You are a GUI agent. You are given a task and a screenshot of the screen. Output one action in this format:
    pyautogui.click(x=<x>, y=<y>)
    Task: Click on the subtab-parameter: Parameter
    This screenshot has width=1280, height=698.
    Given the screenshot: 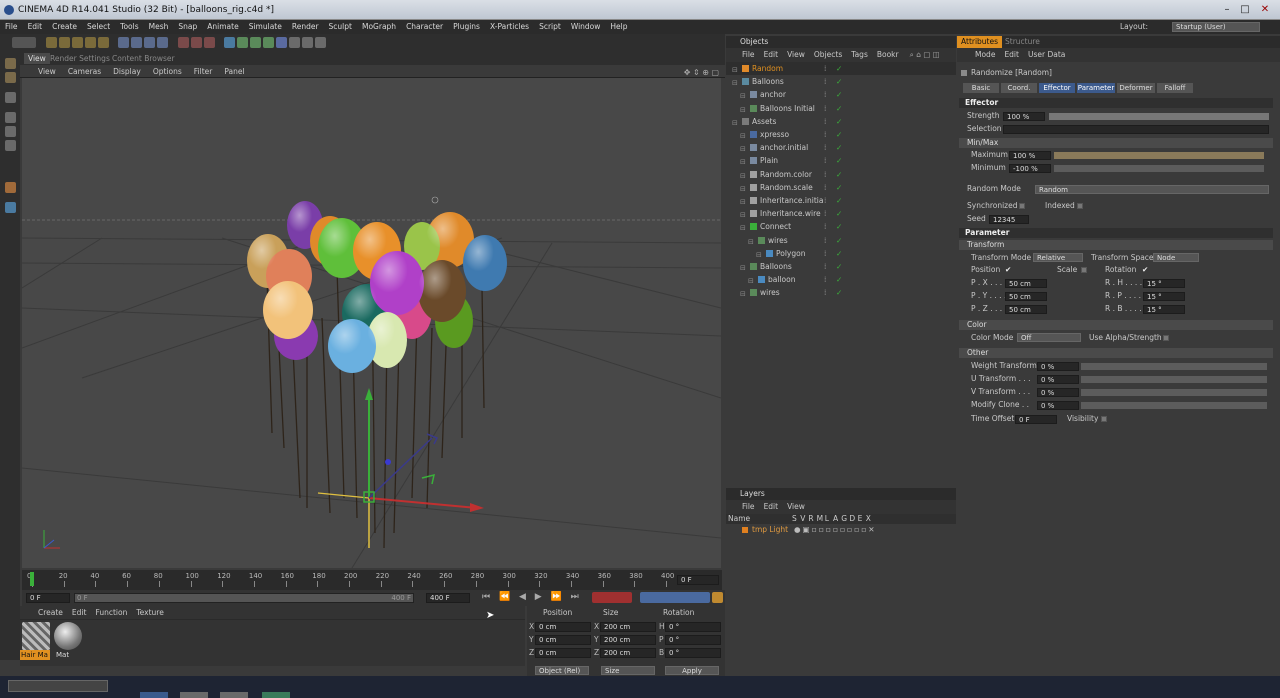 What is the action you would take?
    pyautogui.click(x=1096, y=88)
    